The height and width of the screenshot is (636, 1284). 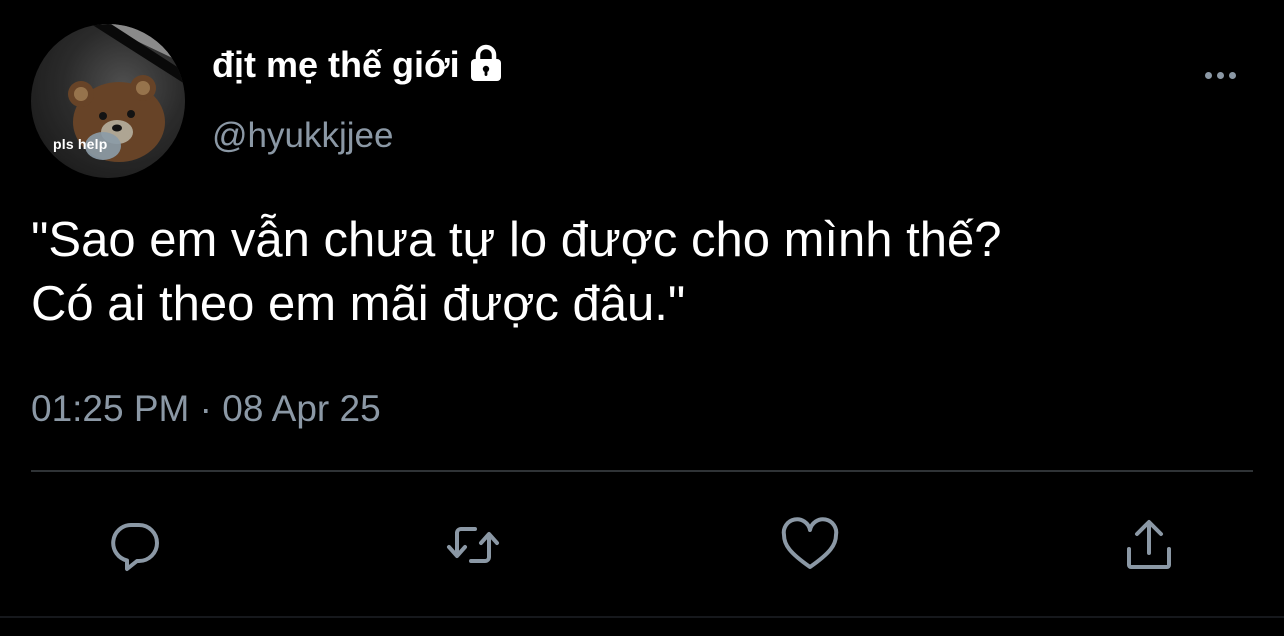 I want to click on more-horizontal-icon, so click(x=1208, y=75).